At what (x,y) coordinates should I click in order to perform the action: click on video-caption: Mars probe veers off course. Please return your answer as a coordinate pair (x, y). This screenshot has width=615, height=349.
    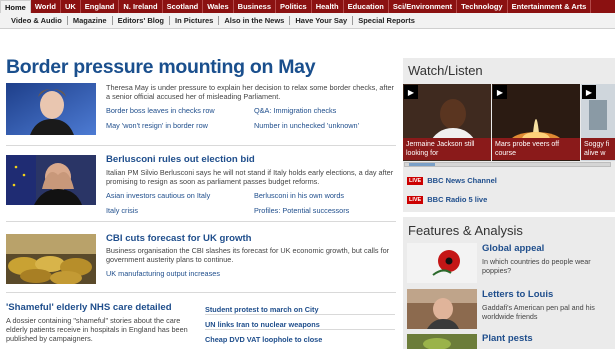
    Looking at the image, I should click on (536, 149).